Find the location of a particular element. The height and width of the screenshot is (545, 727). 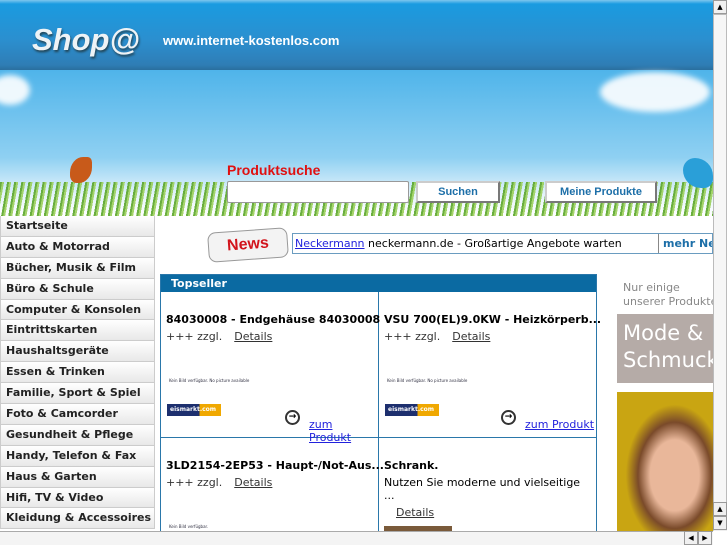

sidebar-item: Haus & Garten is located at coordinates (77, 477).